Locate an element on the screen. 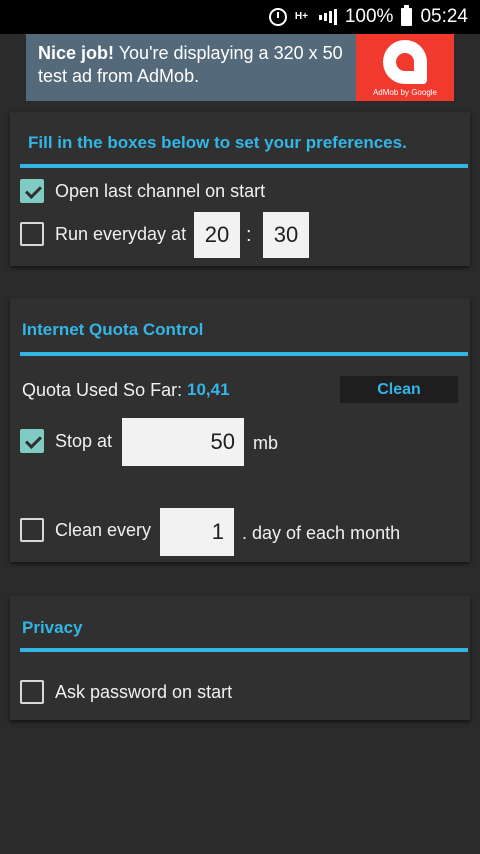 The image size is (480, 854). open-last-channel-option: Open last channel on start is located at coordinates (142, 191).